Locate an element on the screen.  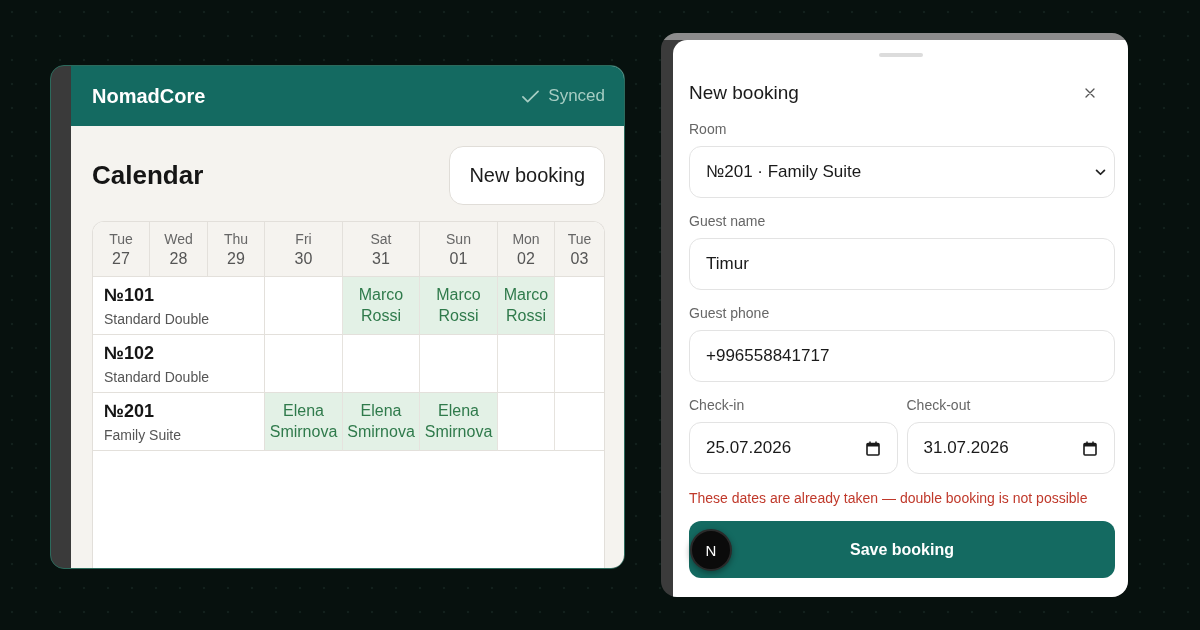
close-button is located at coordinates (1090, 93).